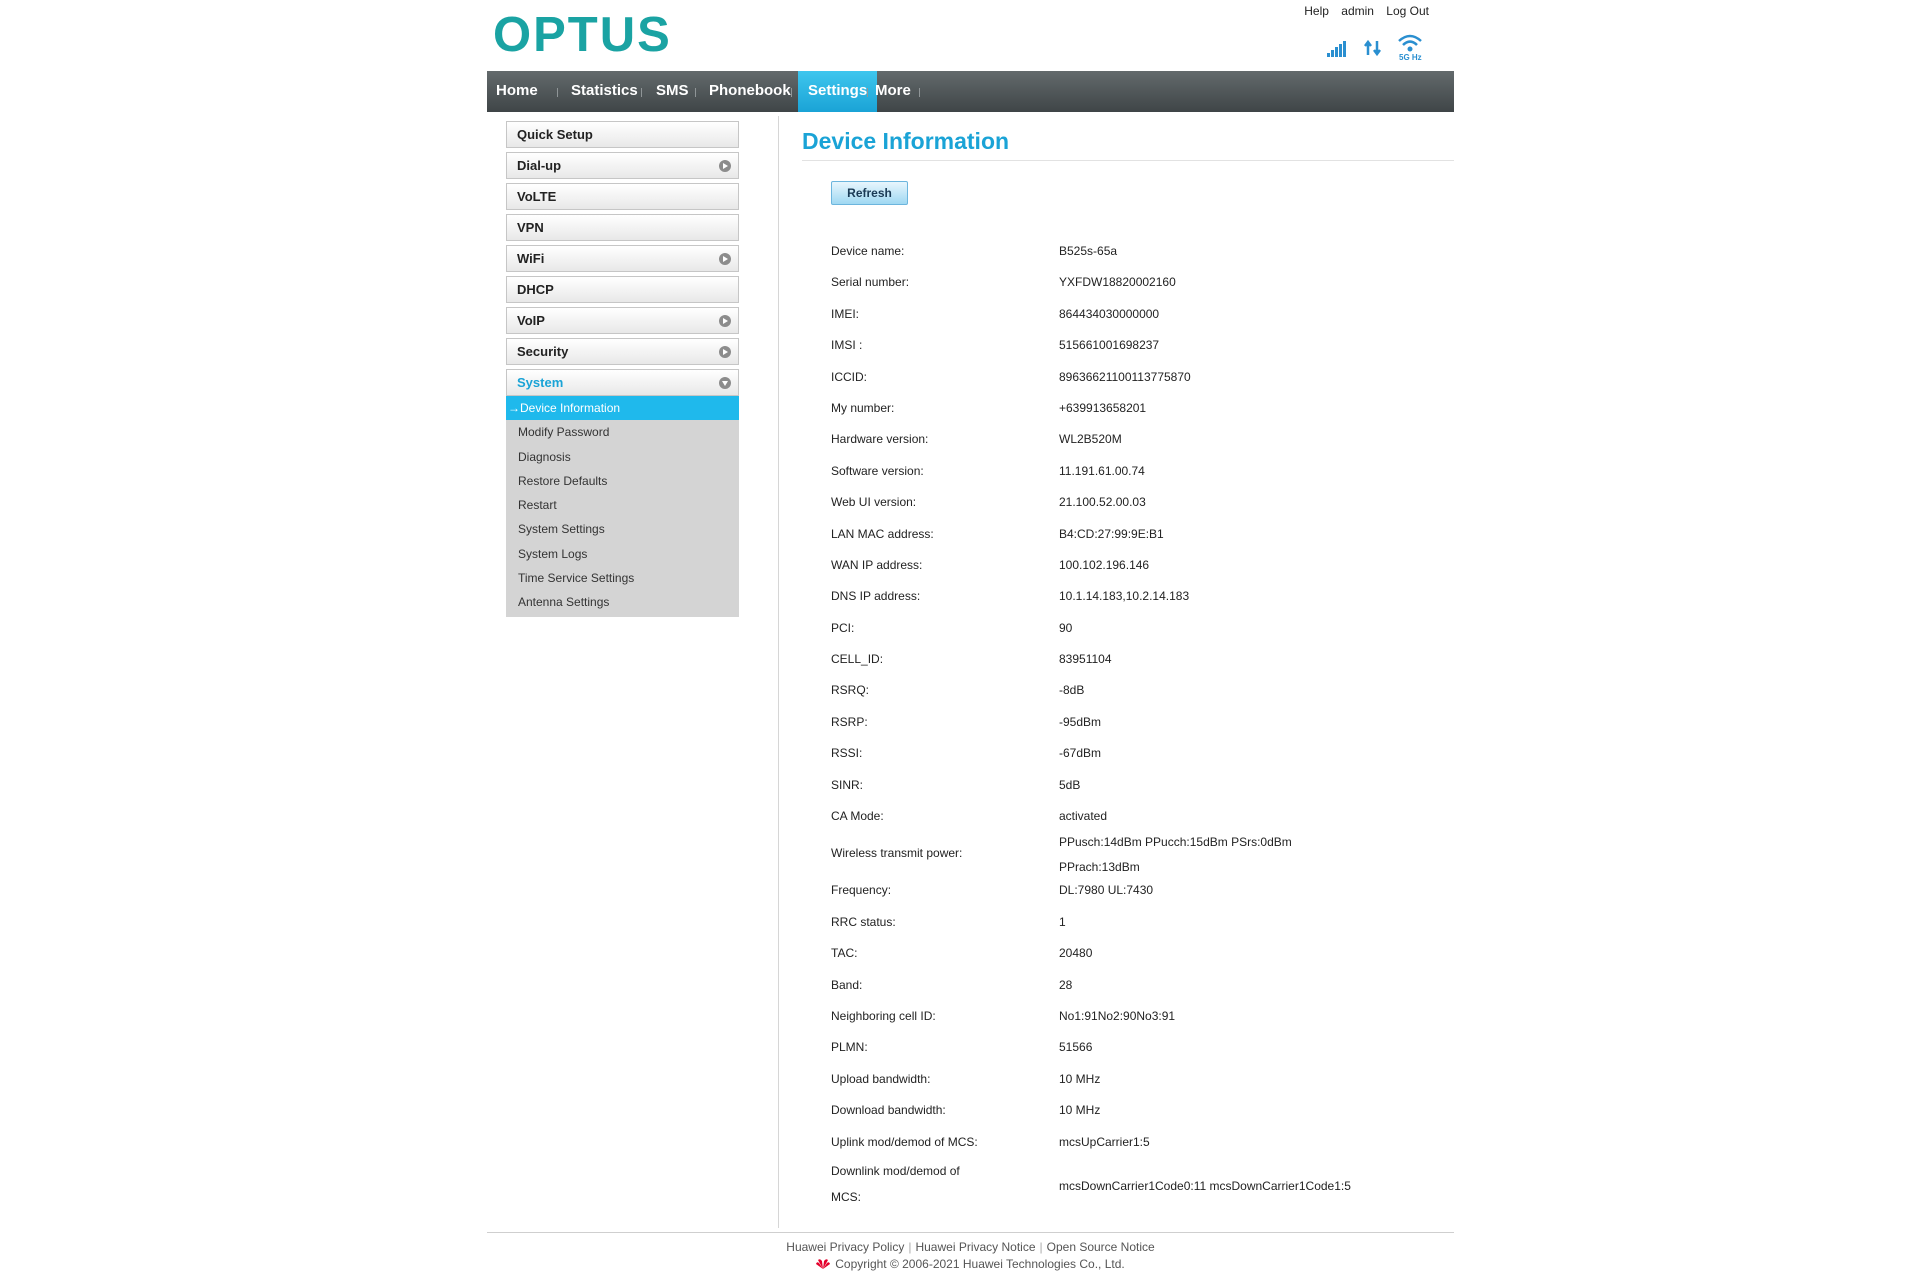  I want to click on info-value: 1, so click(1062, 921).